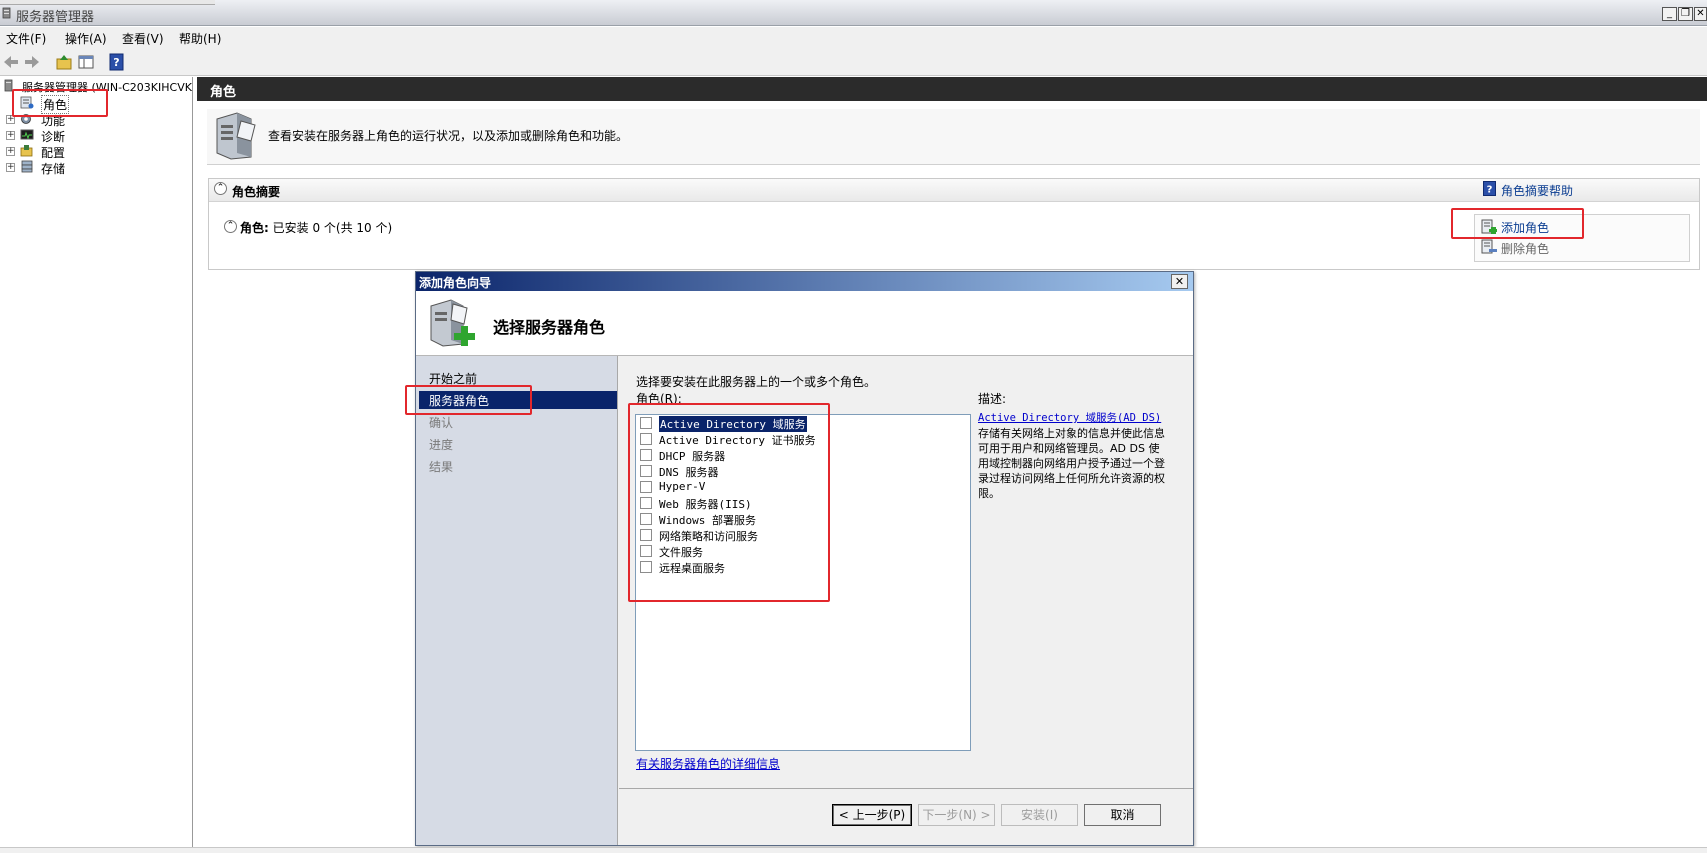 The height and width of the screenshot is (853, 1707). What do you see at coordinates (853, 850) in the screenshot?
I see `status-bar` at bounding box center [853, 850].